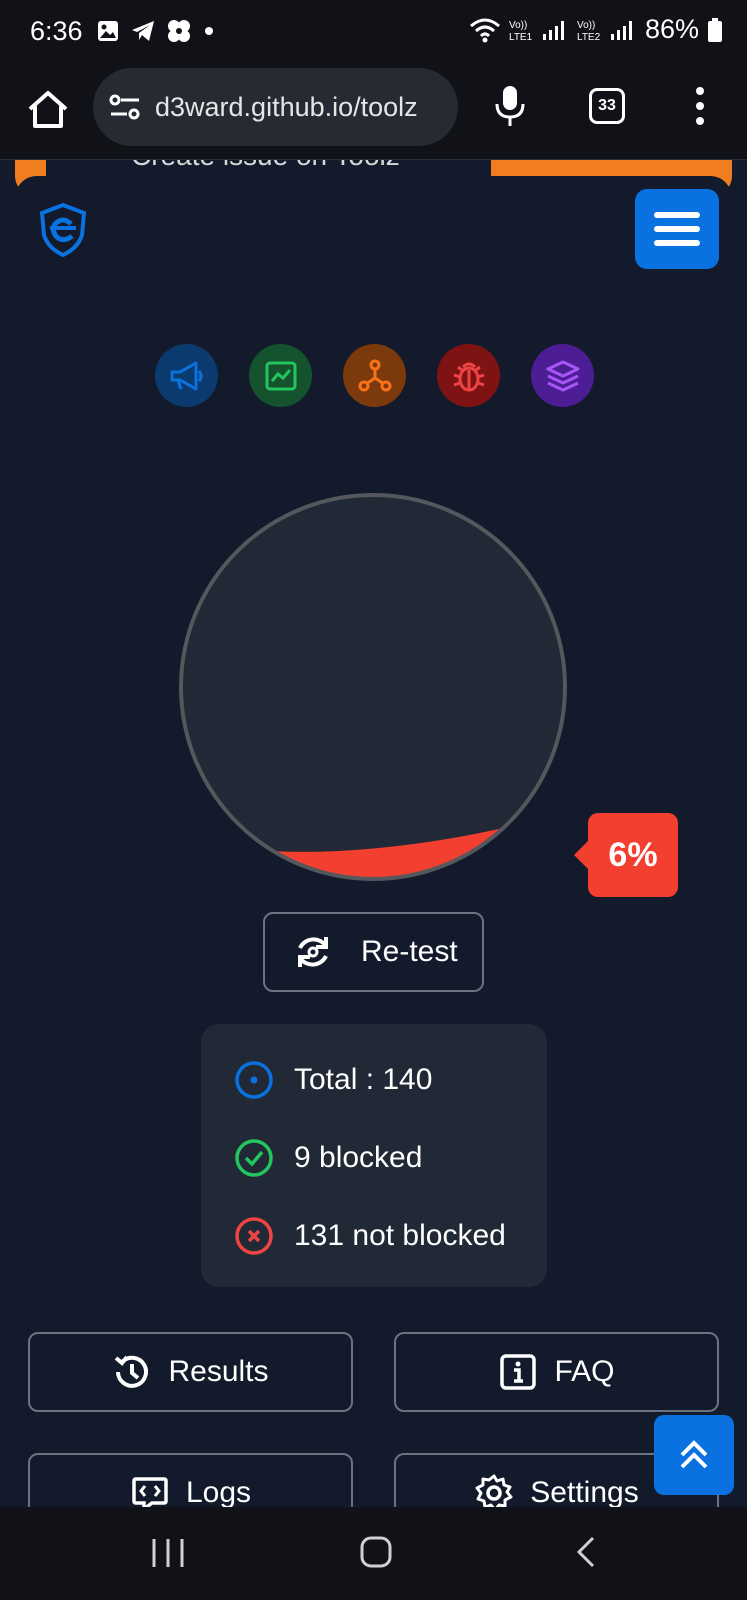  I want to click on status-bar: 6:36 Vo)) LTE1 Vo)) LTE2 86%, so click(373, 33).